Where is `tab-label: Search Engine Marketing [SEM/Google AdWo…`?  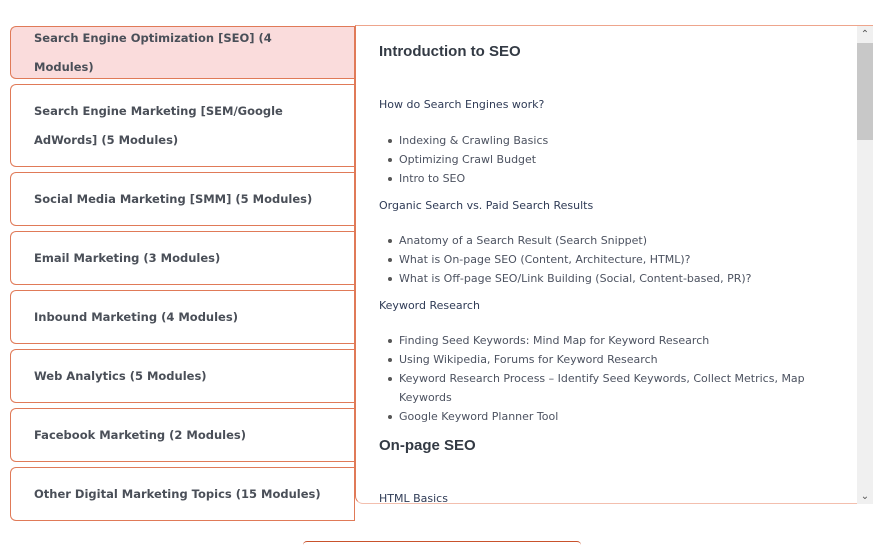
tab-label: Search Engine Marketing [SEM/Google AdWo… is located at coordinates (158, 125).